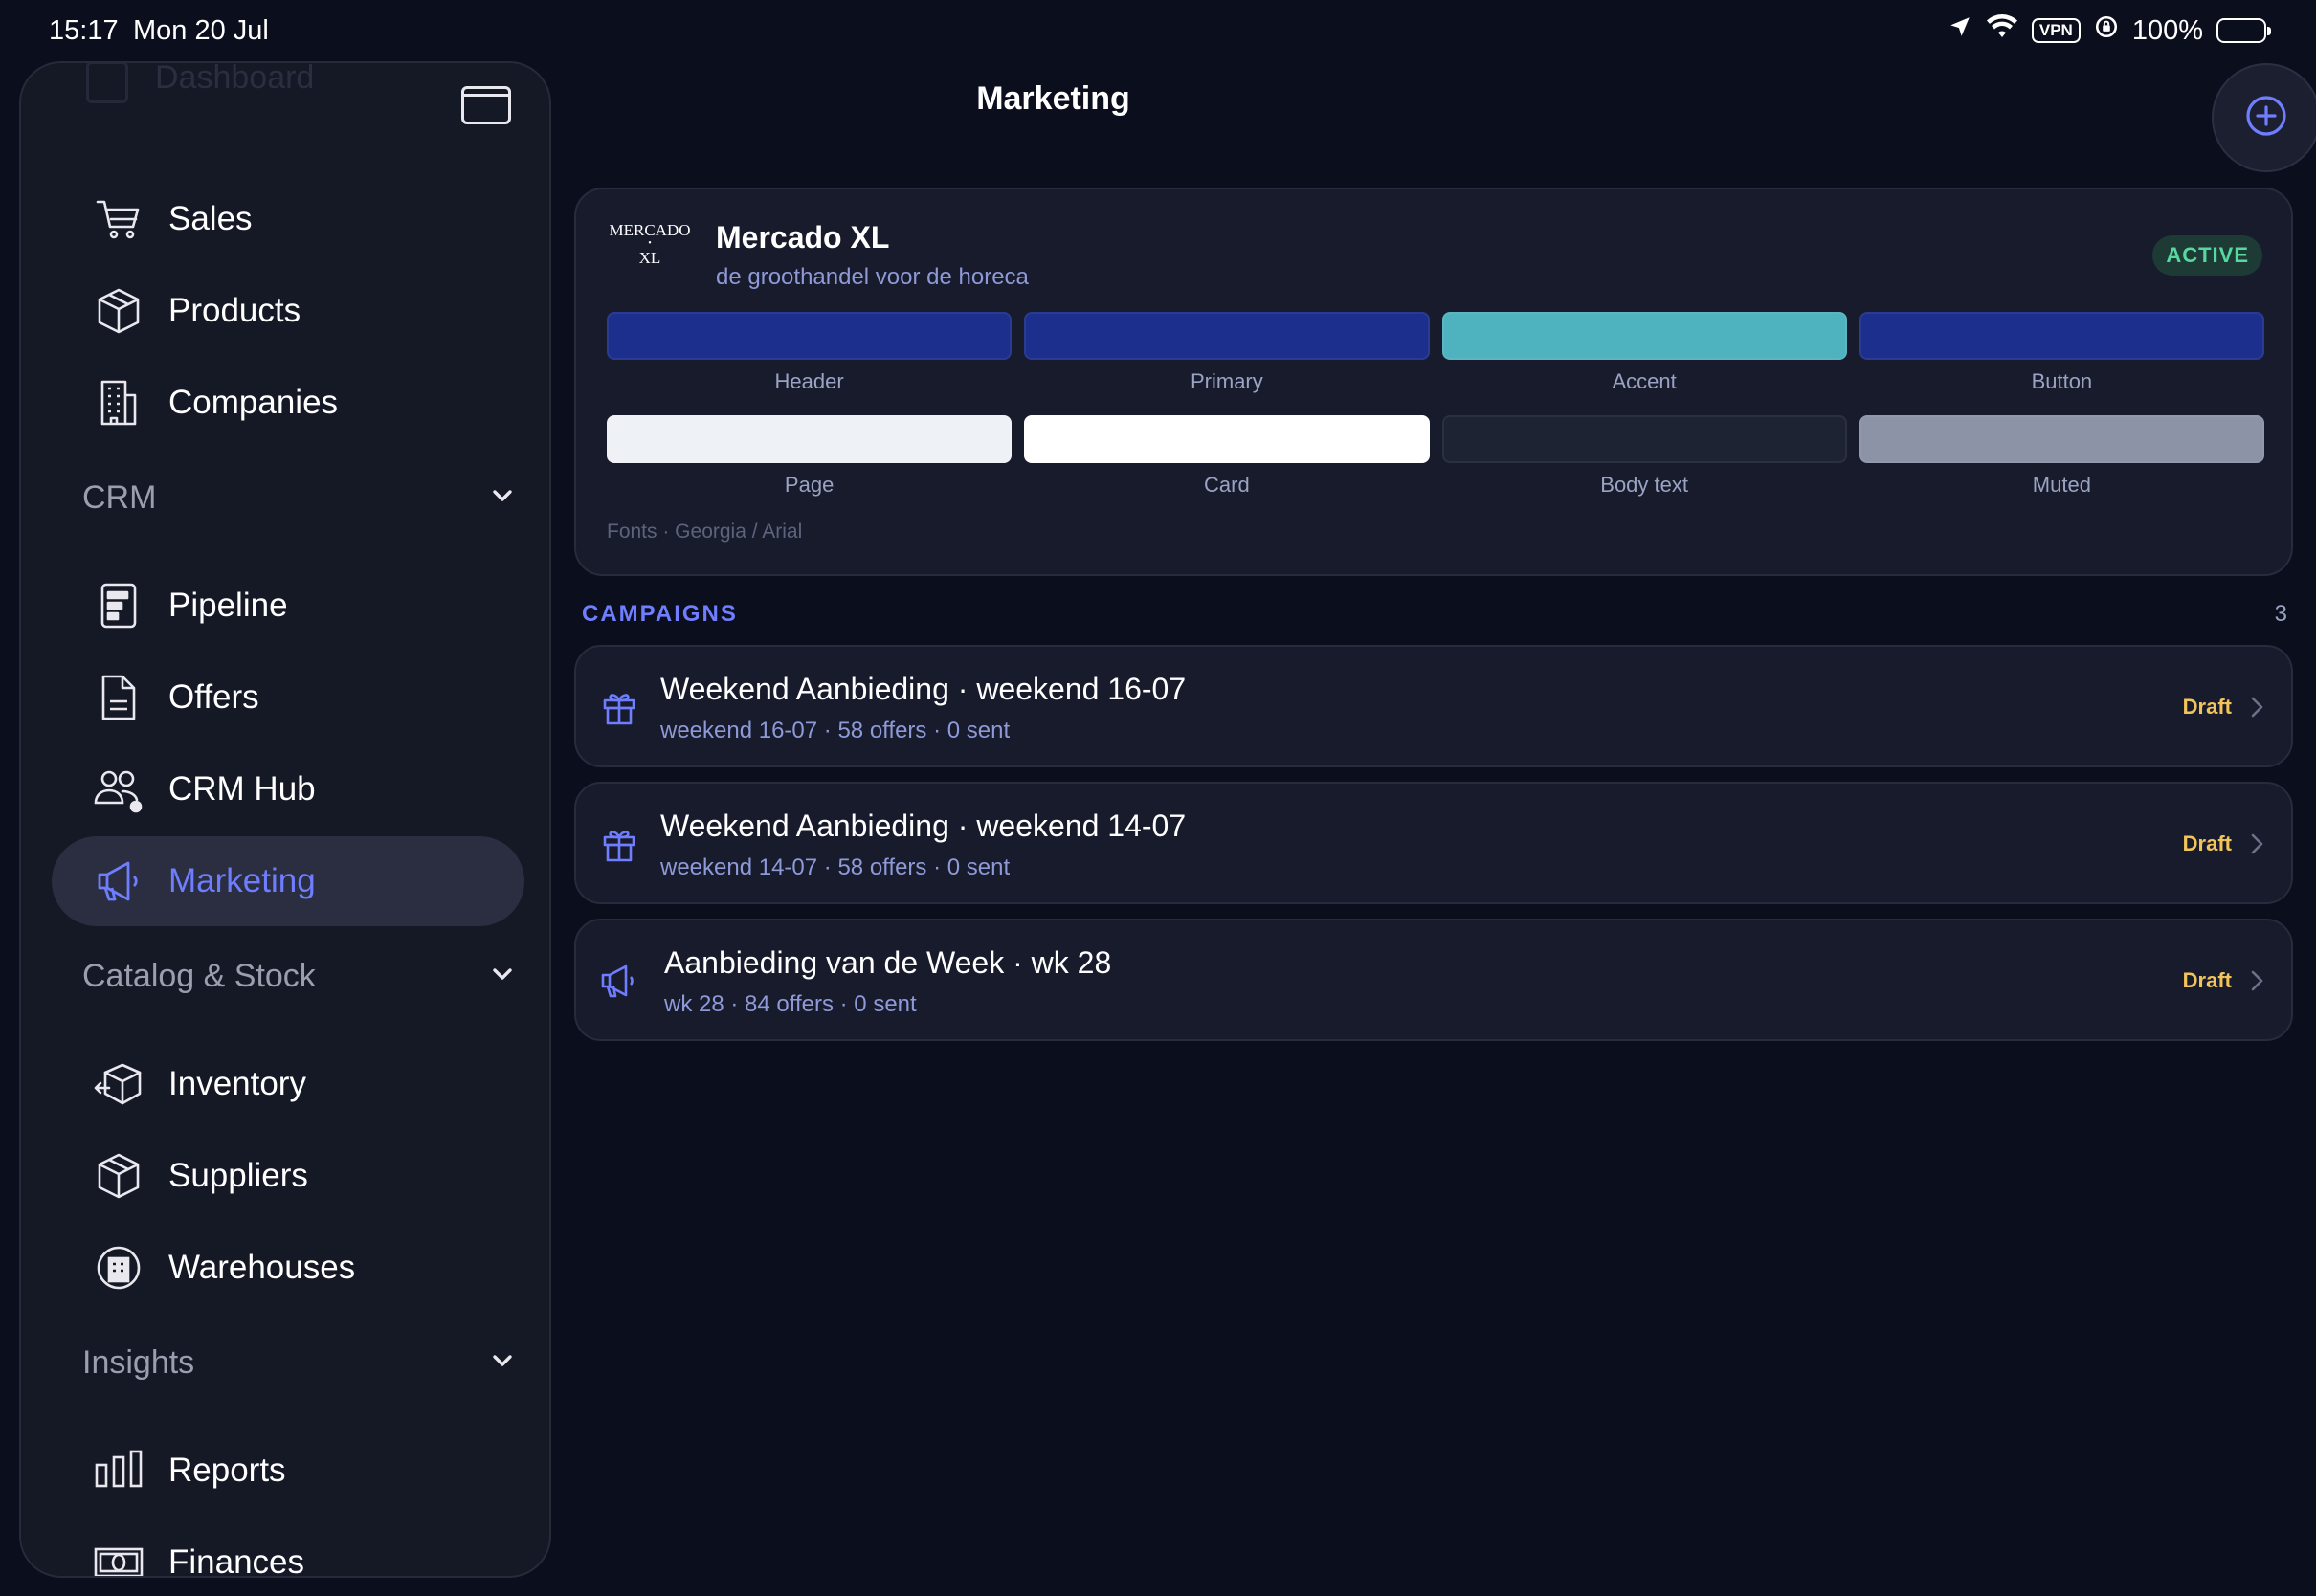  Describe the element at coordinates (288, 698) in the screenshot. I see `sidebar-item-offers: Offers` at that location.